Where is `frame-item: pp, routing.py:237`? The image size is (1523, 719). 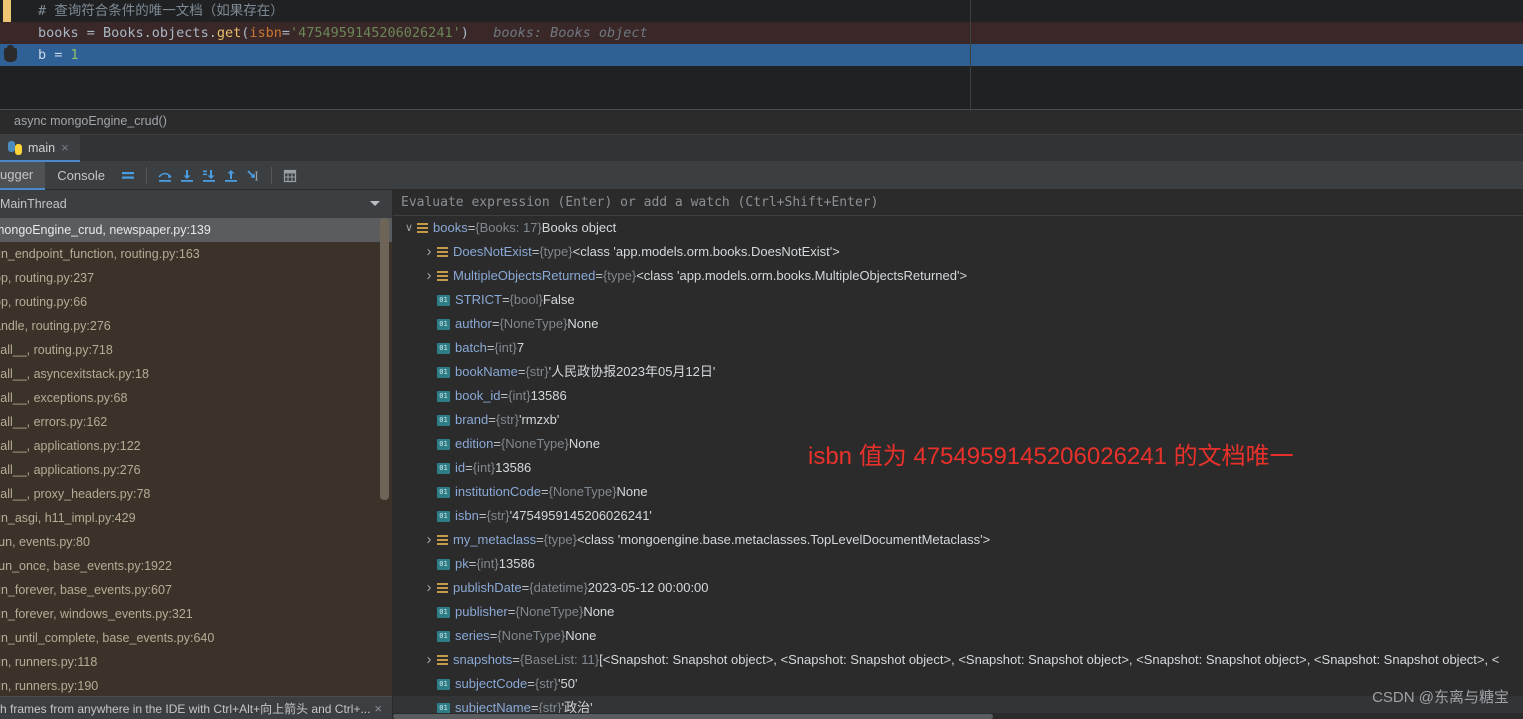
frame-item: pp, routing.py:237 is located at coordinates (196, 278).